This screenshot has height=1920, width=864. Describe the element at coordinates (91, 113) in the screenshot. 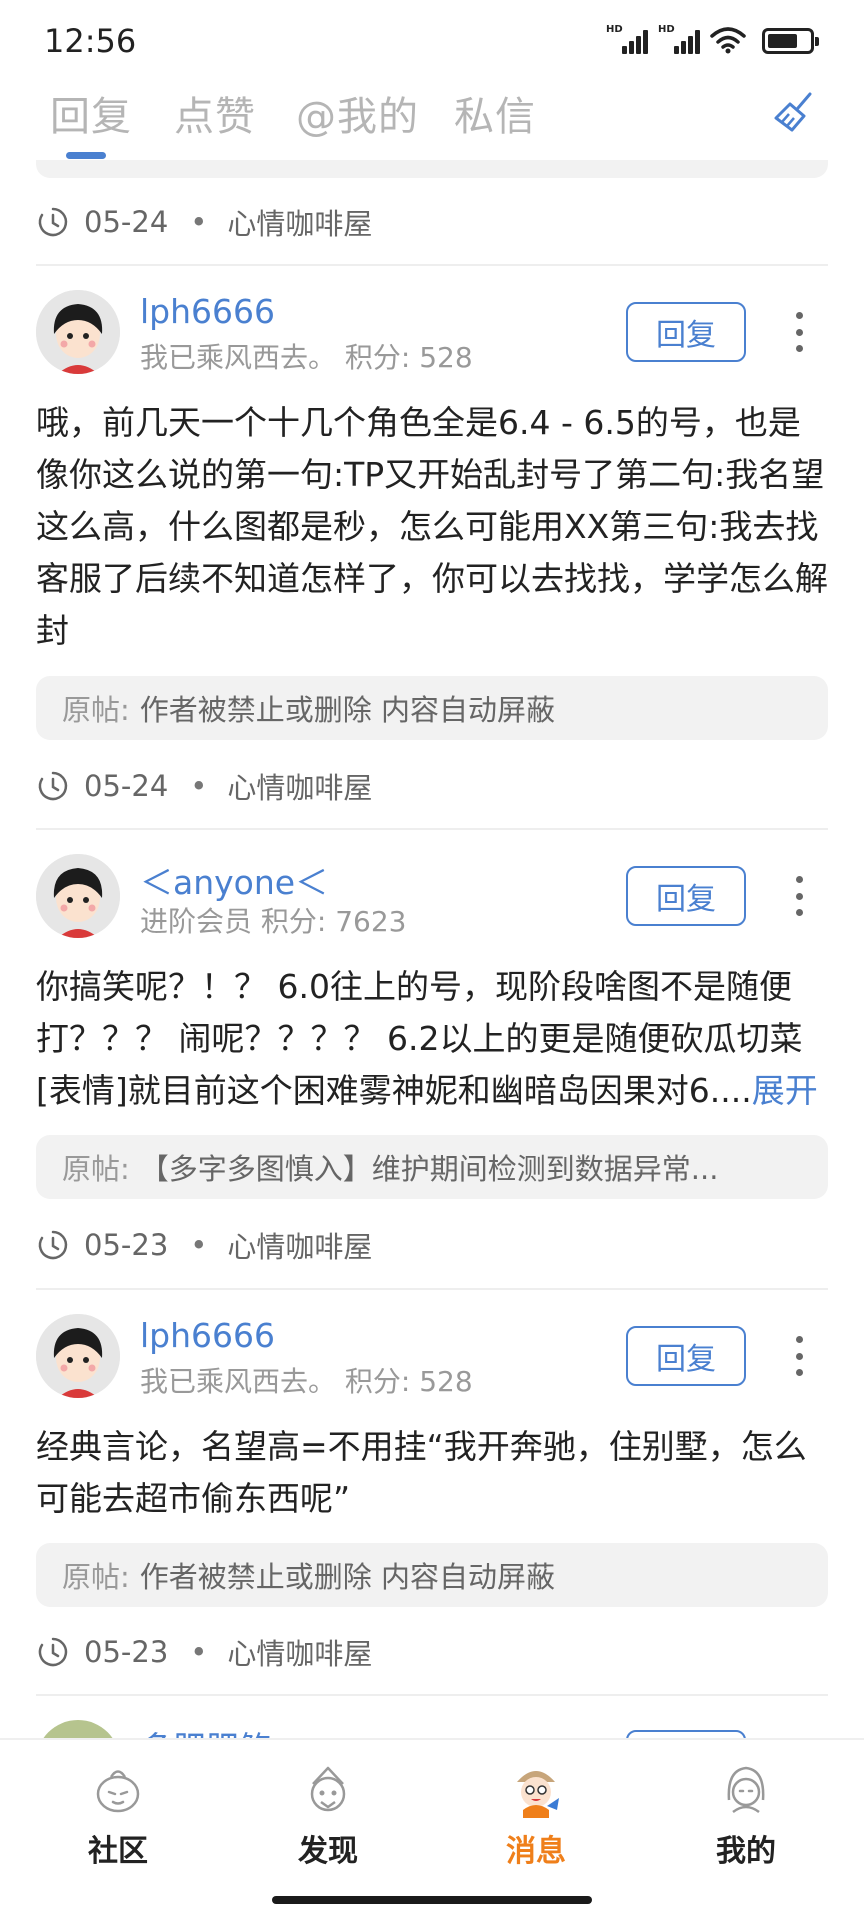

I see `tab-replies: 回复` at that location.